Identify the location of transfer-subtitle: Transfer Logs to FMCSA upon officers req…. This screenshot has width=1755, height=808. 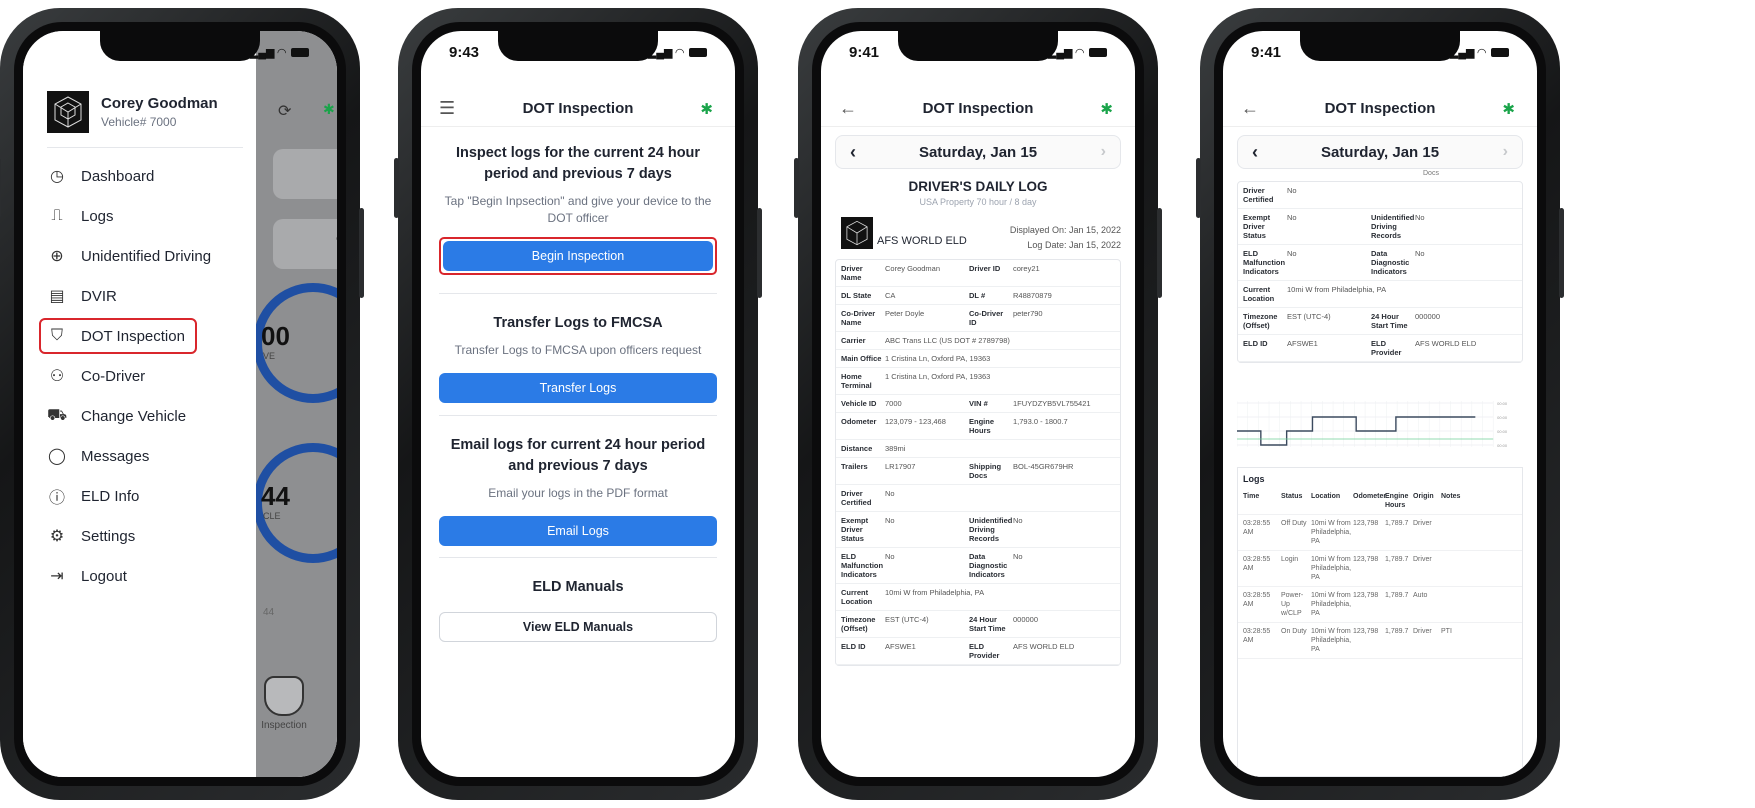
(578, 350).